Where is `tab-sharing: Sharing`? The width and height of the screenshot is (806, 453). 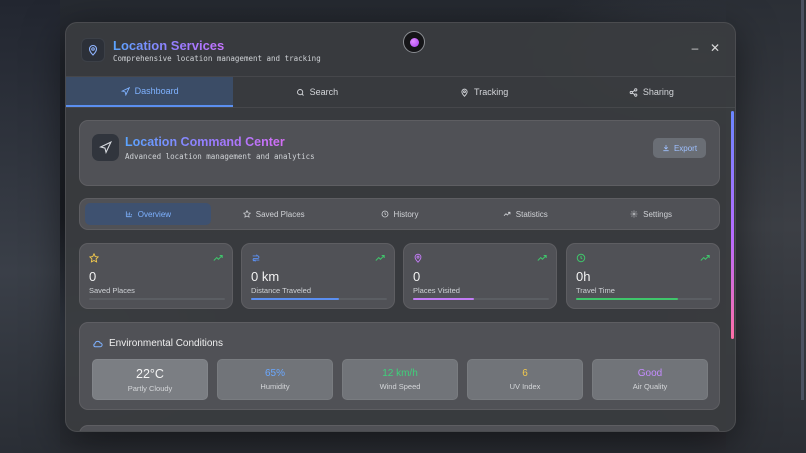
tab-sharing: Sharing is located at coordinates (651, 92).